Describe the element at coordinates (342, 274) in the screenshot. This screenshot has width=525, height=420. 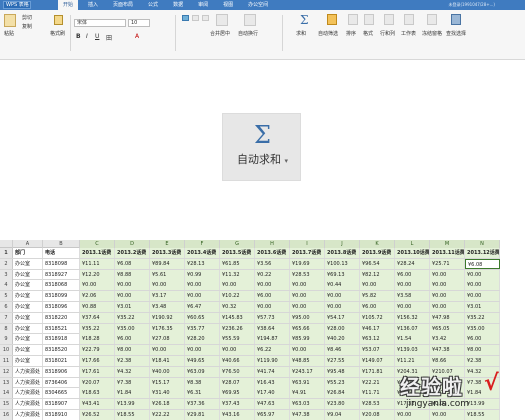
I see `table-cell: ¥69.13` at that location.